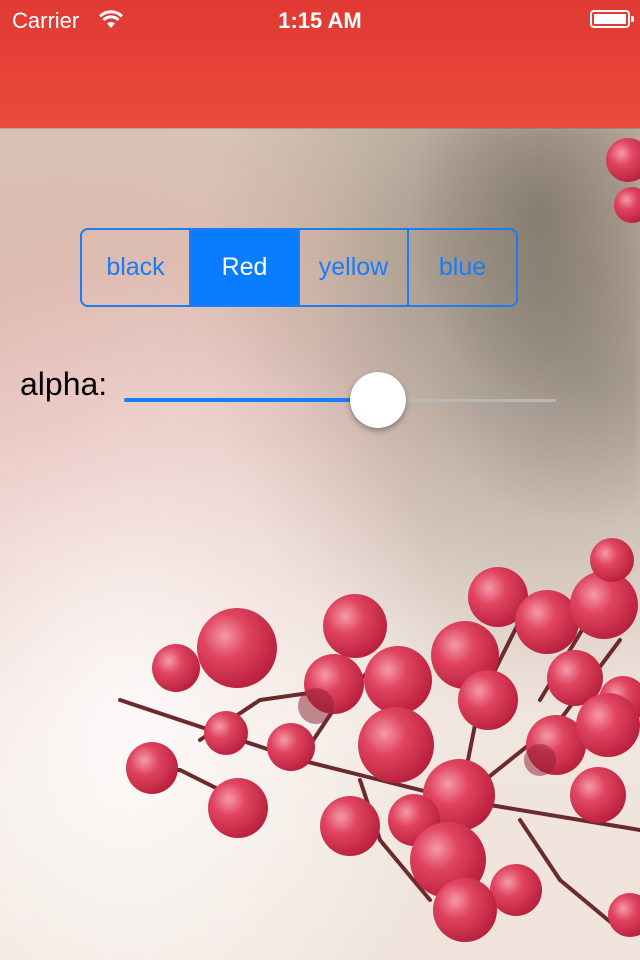 The width and height of the screenshot is (640, 960). What do you see at coordinates (462, 267) in the screenshot?
I see `segment-blue: blue` at bounding box center [462, 267].